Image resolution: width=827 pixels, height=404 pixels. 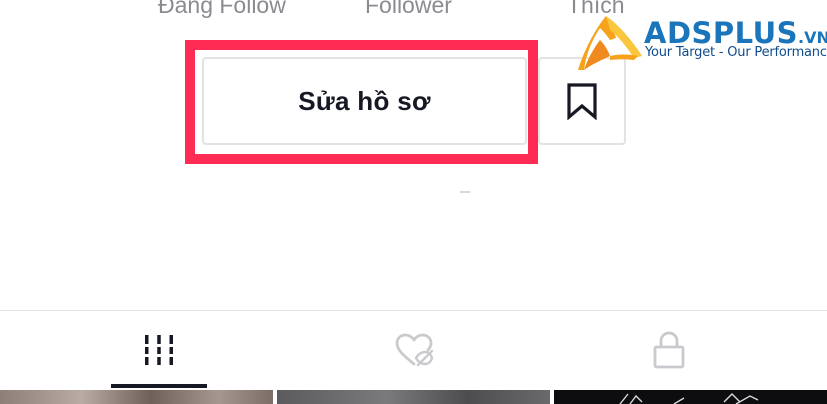 What do you see at coordinates (736, 52) in the screenshot?
I see `brand-slogan: Your Target - Our Performance` at bounding box center [736, 52].